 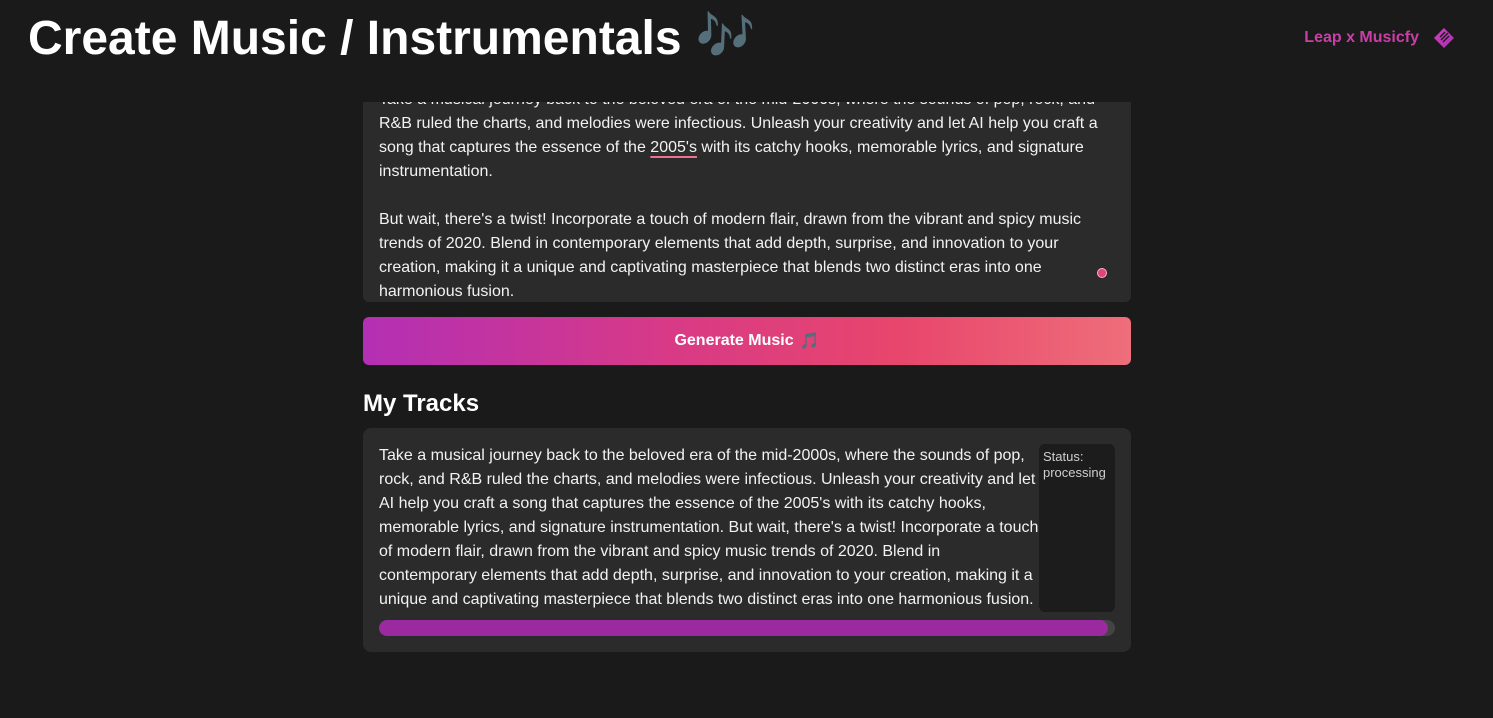 I want to click on my-tracks-heading: My Tracks, so click(x=421, y=403).